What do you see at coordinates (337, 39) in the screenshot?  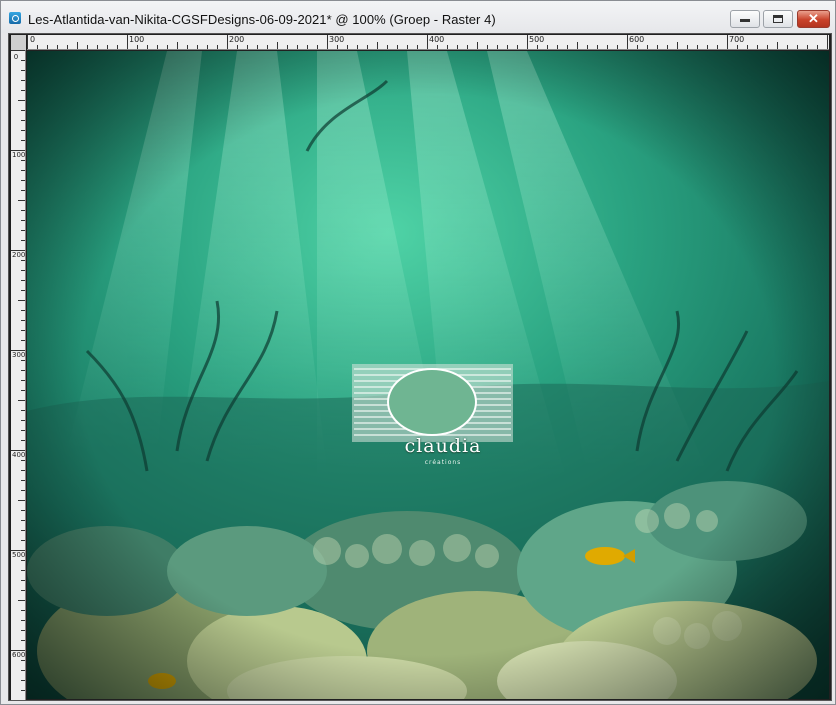 I see `hruler-label: 300` at bounding box center [337, 39].